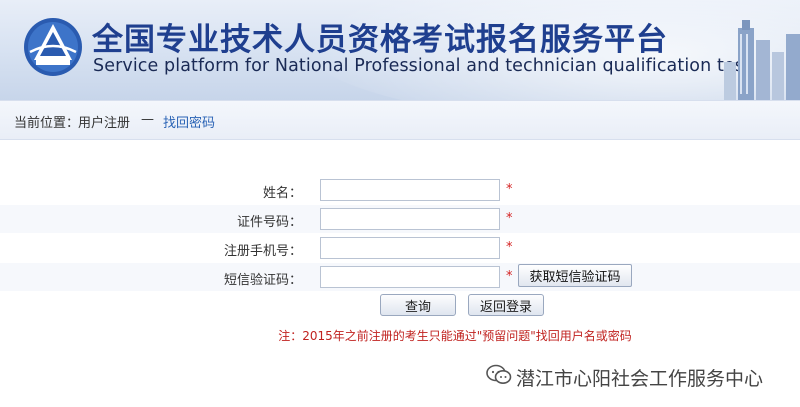  Describe the element at coordinates (282, 193) in the screenshot. I see `name-label: 姓名：` at that location.